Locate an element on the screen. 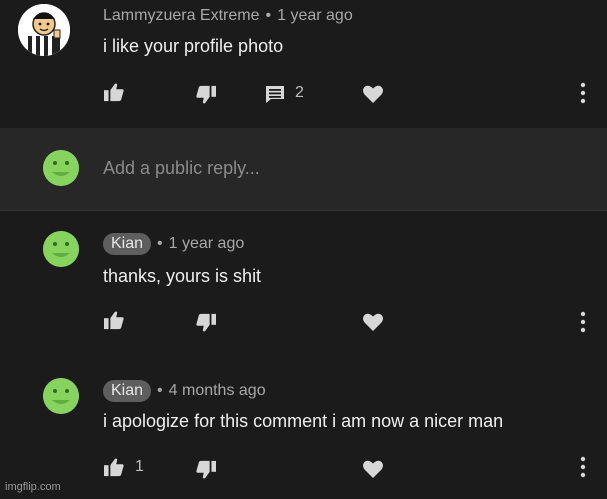 Image resolution: width=607 pixels, height=499 pixels. comment-meta: Kian • 4 months ago is located at coordinates (184, 391).